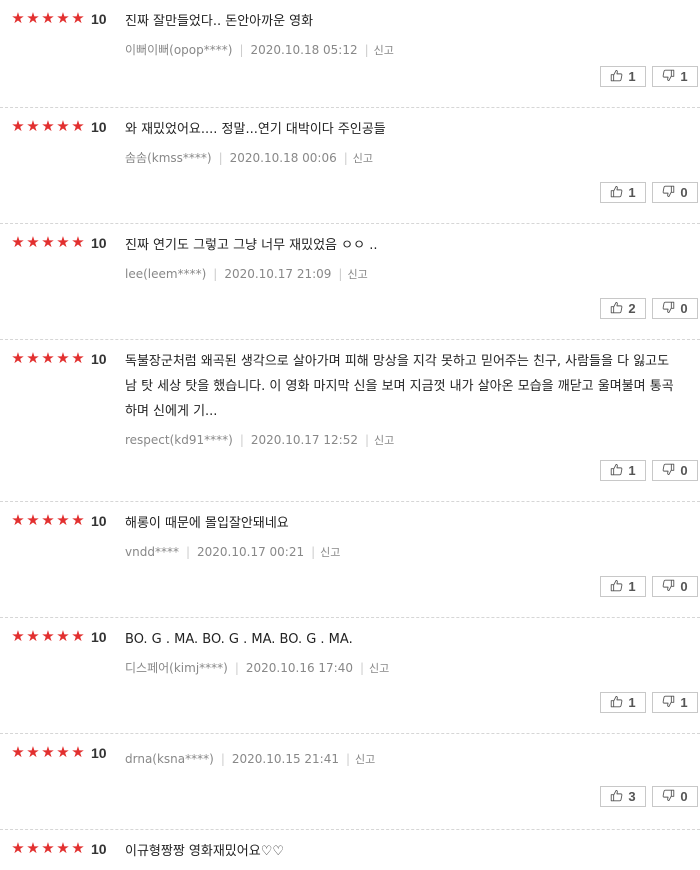 The height and width of the screenshot is (870, 700). Describe the element at coordinates (169, 759) in the screenshot. I see `review-author: drna(ksna****)` at that location.